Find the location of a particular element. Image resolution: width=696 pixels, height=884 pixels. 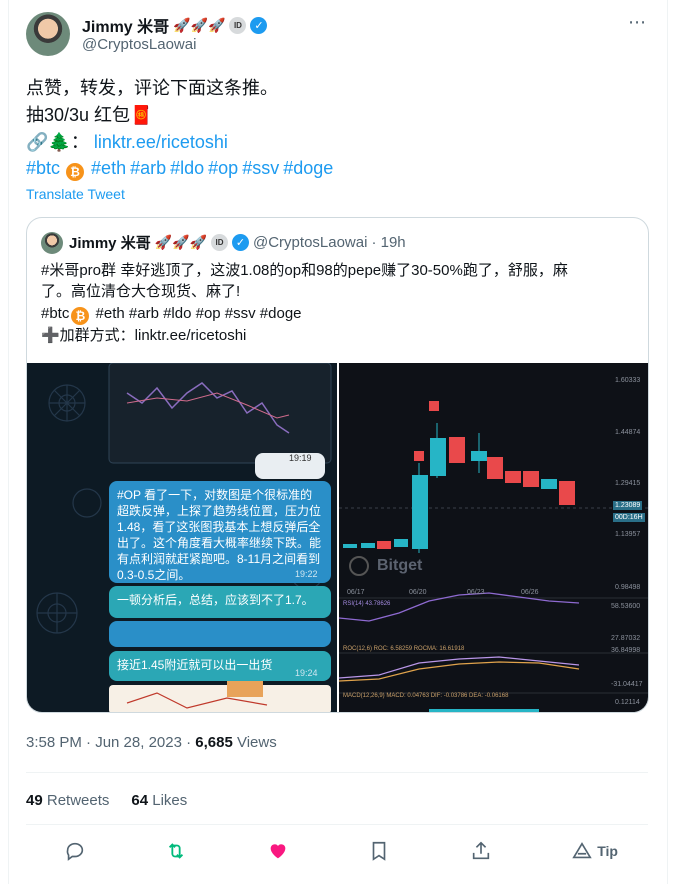

verified-icon: ✓ is located at coordinates (240, 242).